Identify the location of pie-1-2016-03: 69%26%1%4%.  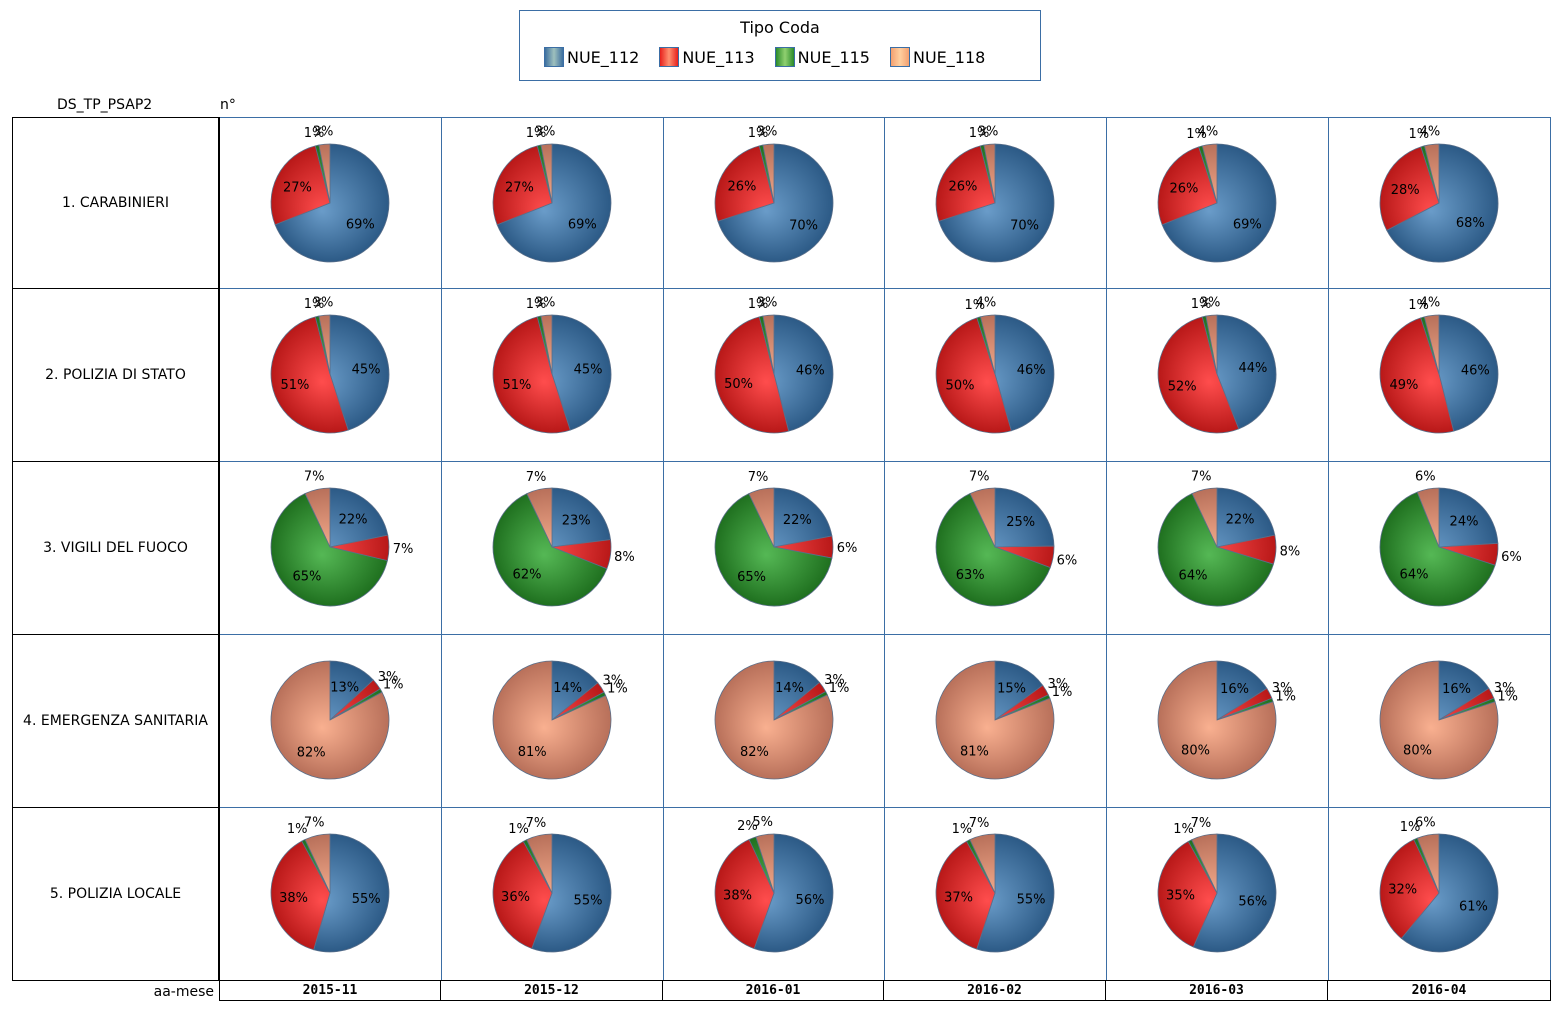
(1217, 194).